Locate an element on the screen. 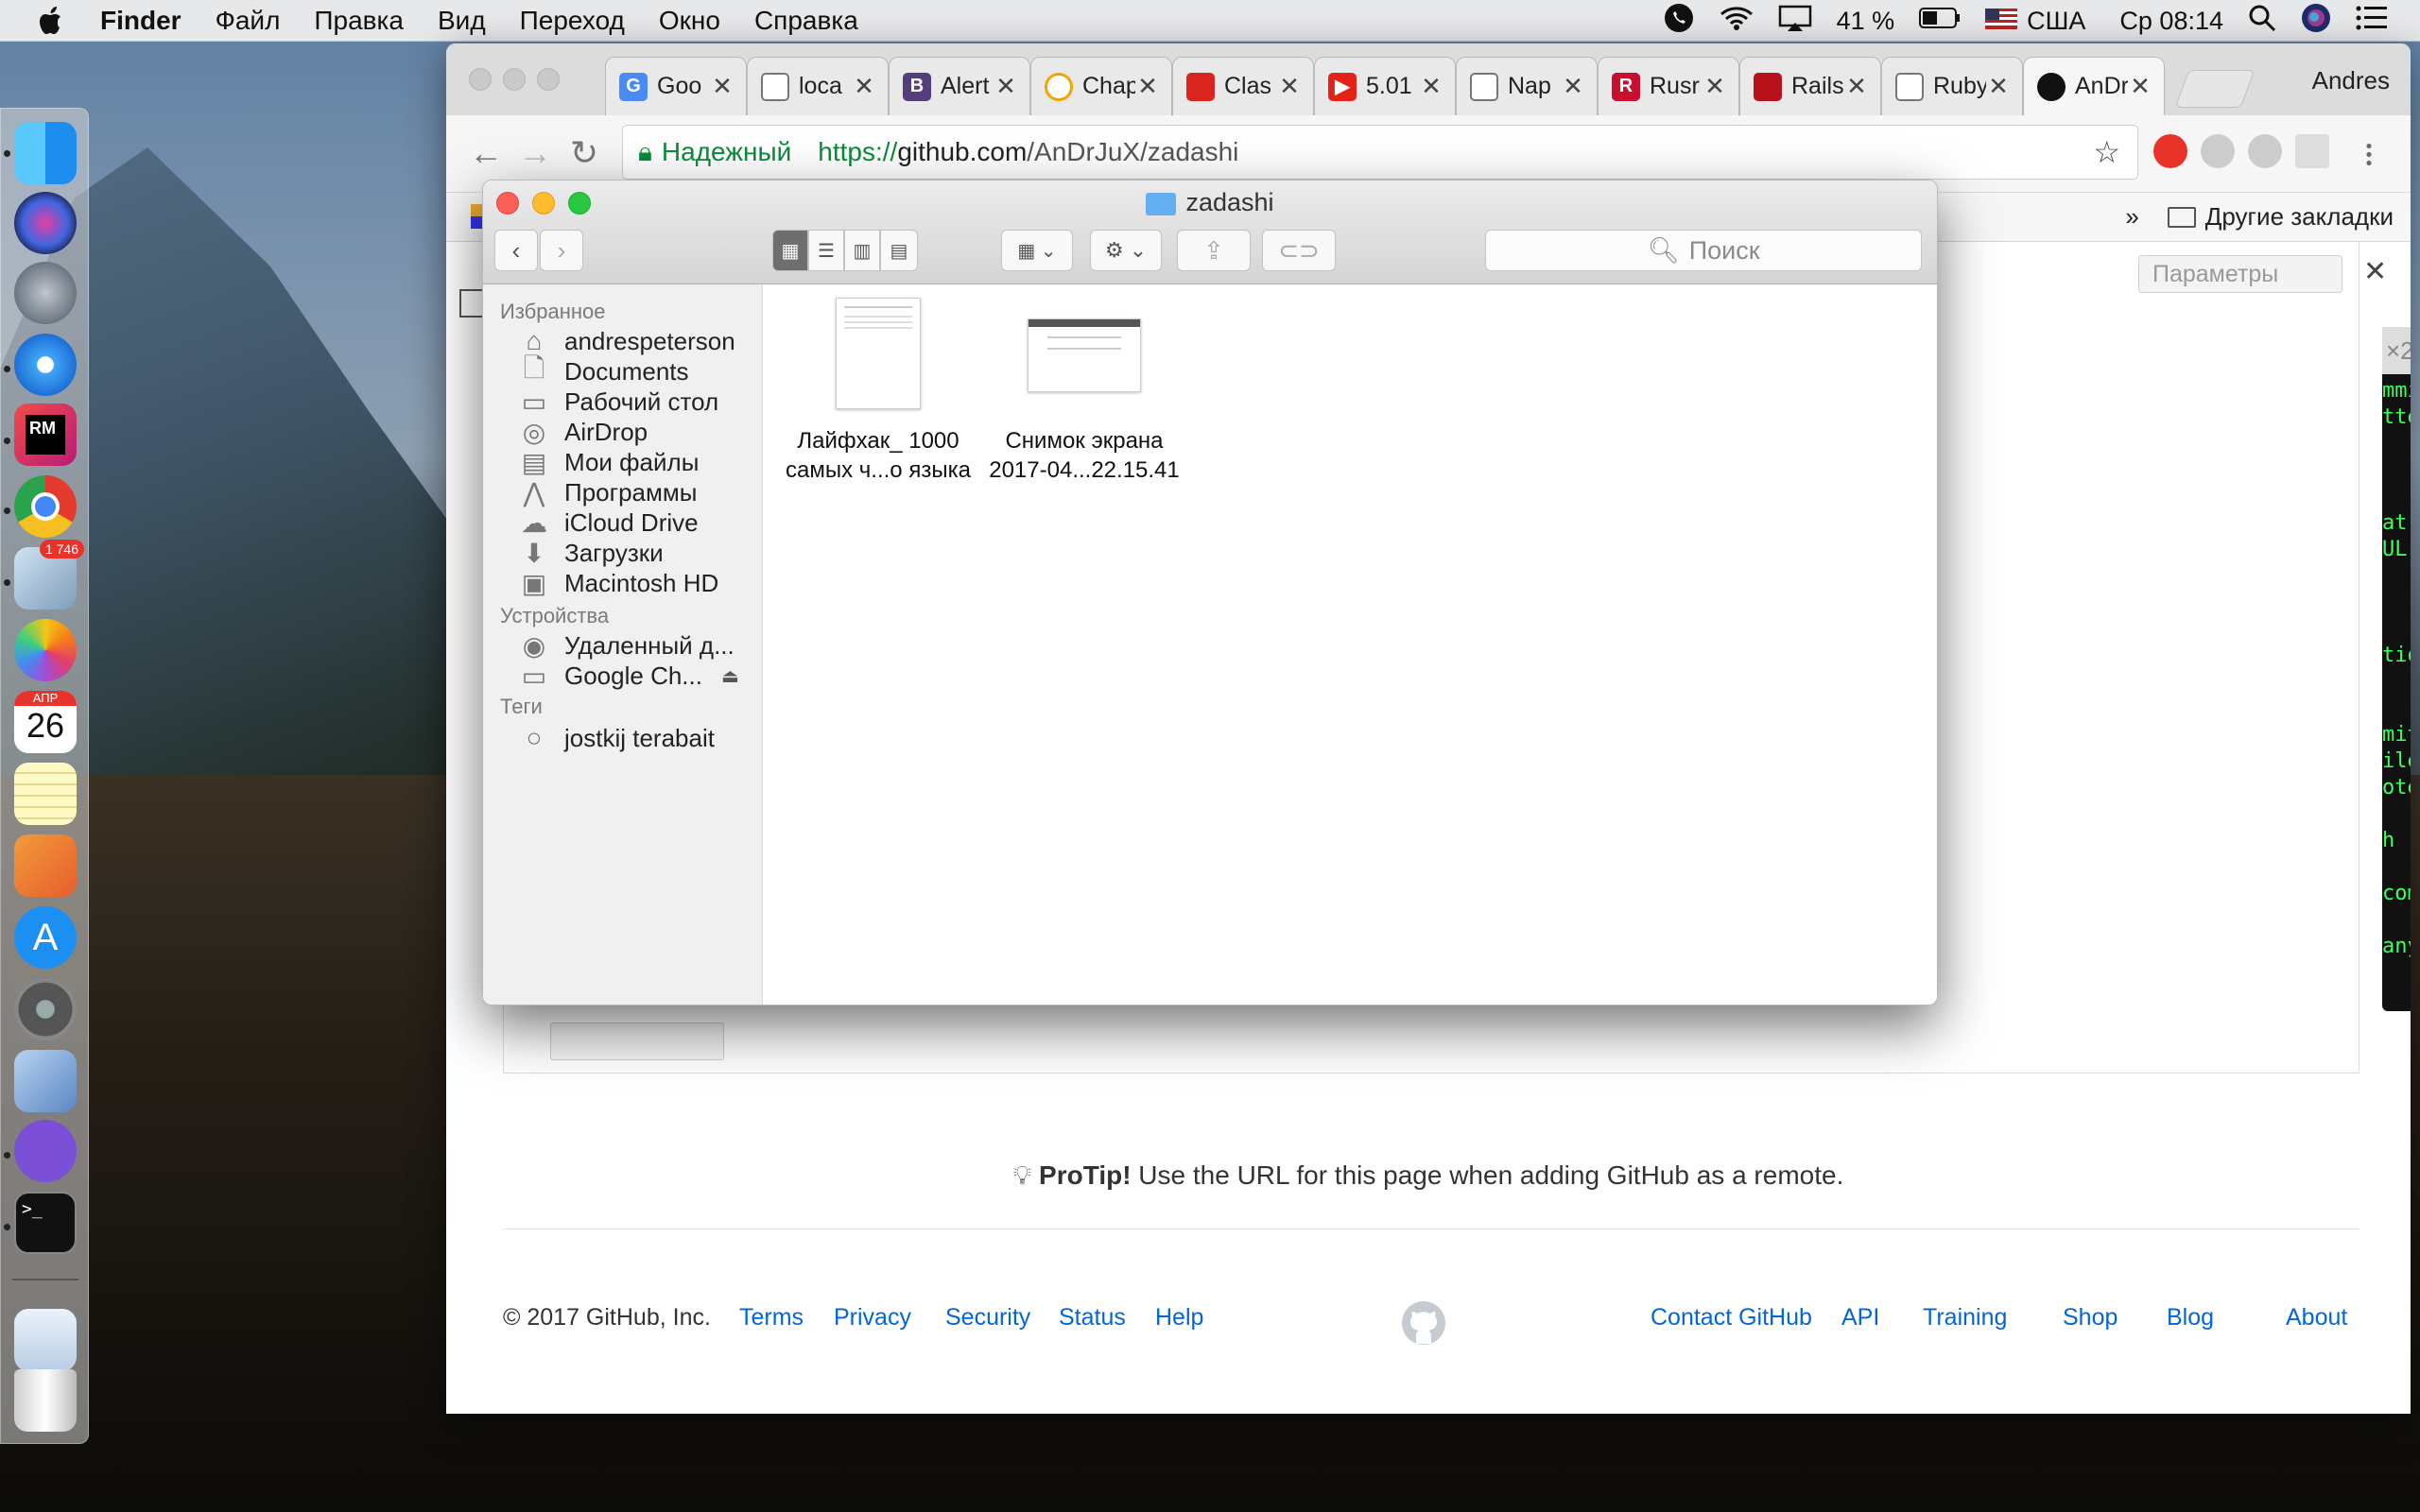 The height and width of the screenshot is (1512, 2420). github-octocat-icon is located at coordinates (1423, 1323).